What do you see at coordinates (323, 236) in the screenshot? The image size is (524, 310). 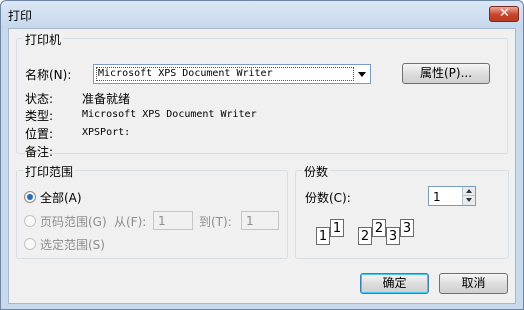 I see `collate-page-1b: 1` at bounding box center [323, 236].